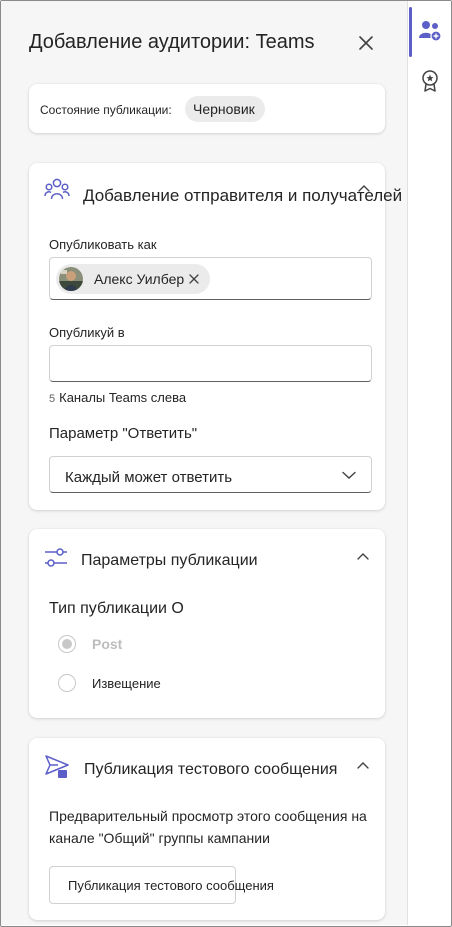 The width and height of the screenshot is (452, 927). I want to click on reply-option-label: Параметр "Ответить", so click(123, 433).